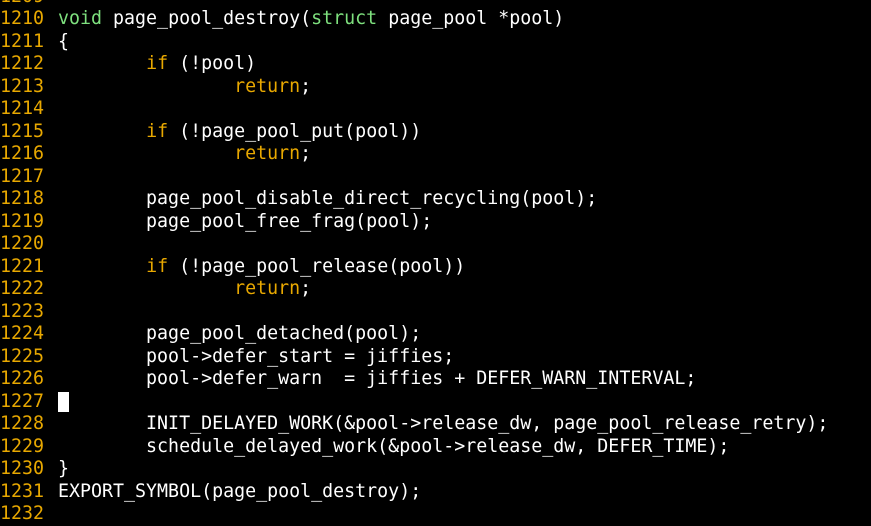 This screenshot has width=871, height=526. What do you see at coordinates (435, 4) in the screenshot?
I see `code-line: 1209` at bounding box center [435, 4].